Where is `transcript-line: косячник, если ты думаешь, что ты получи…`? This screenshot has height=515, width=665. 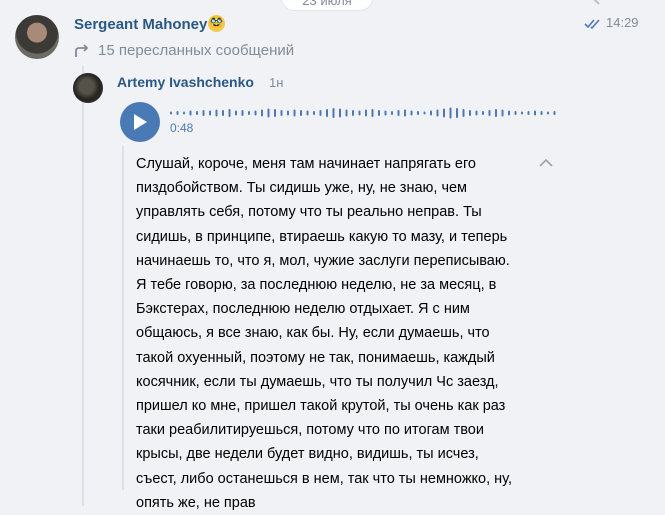
transcript-line: косячник, если ты думаешь, что ты получи… is located at coordinates (317, 381).